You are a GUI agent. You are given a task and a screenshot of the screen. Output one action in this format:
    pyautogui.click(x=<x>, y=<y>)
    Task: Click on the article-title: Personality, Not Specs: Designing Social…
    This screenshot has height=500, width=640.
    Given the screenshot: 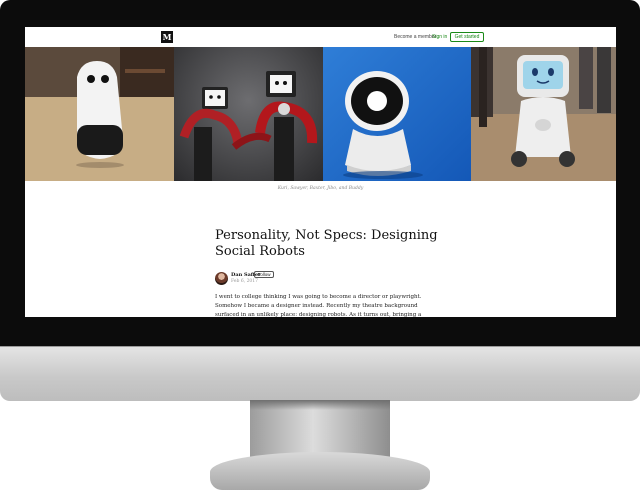 What is the action you would take?
    pyautogui.click(x=326, y=243)
    